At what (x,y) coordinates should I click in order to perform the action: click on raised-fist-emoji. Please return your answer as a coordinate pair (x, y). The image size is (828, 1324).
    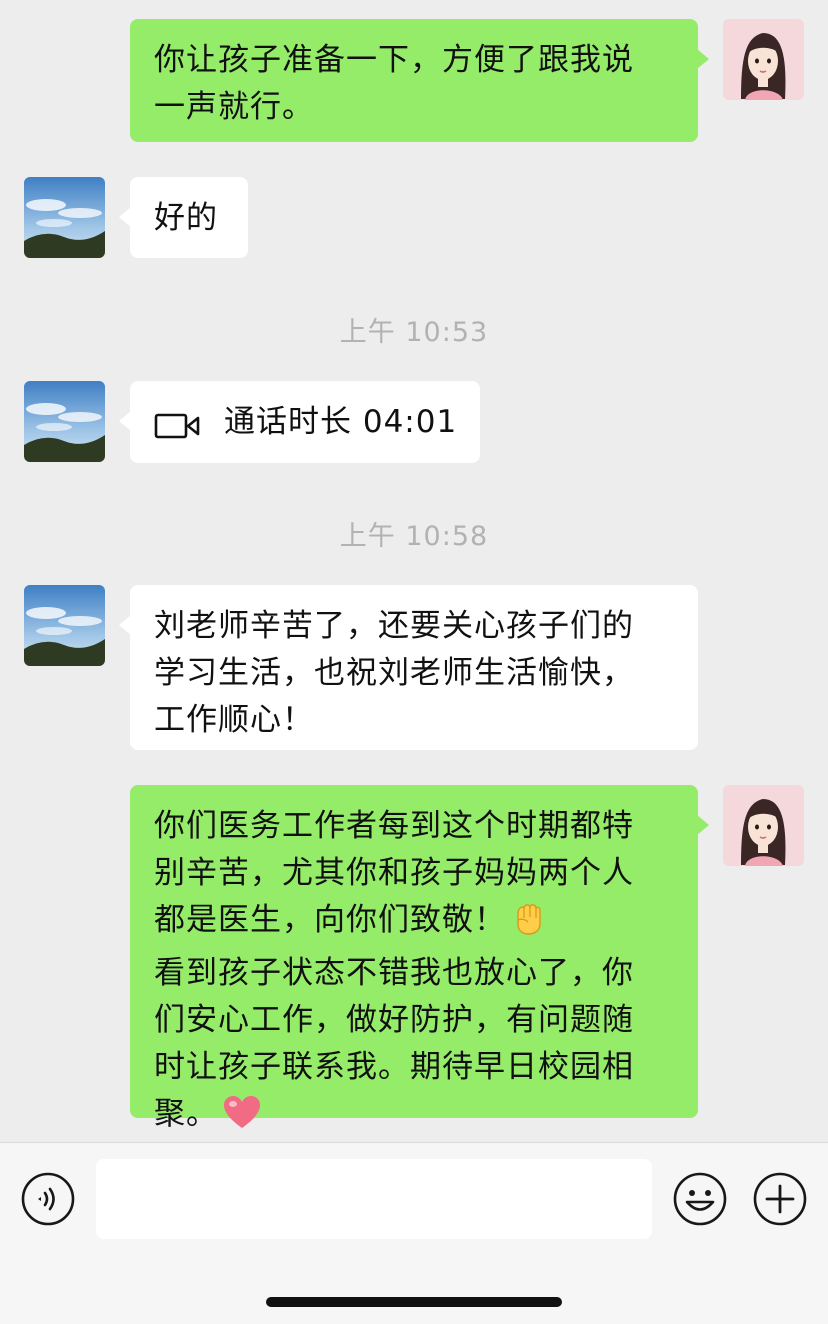
    Looking at the image, I should click on (528, 925).